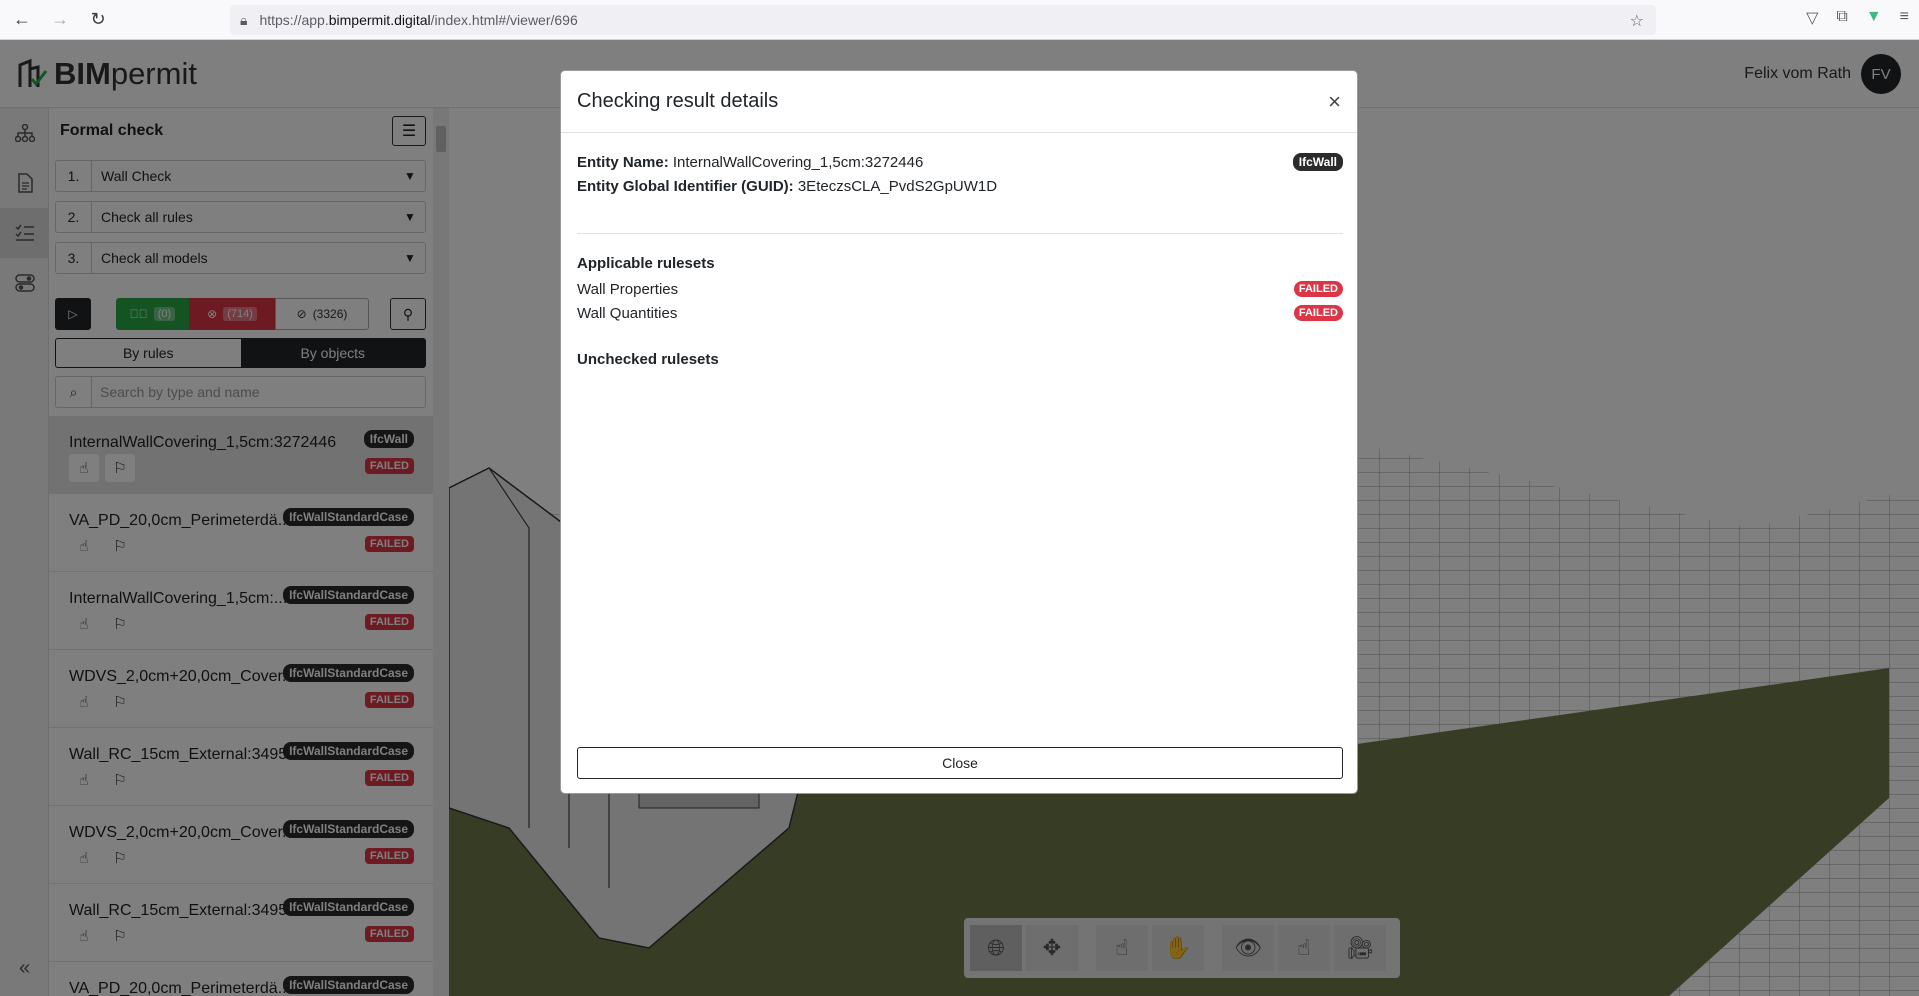 This screenshot has width=1919, height=996. I want to click on forward-icon: →, so click(60, 20).